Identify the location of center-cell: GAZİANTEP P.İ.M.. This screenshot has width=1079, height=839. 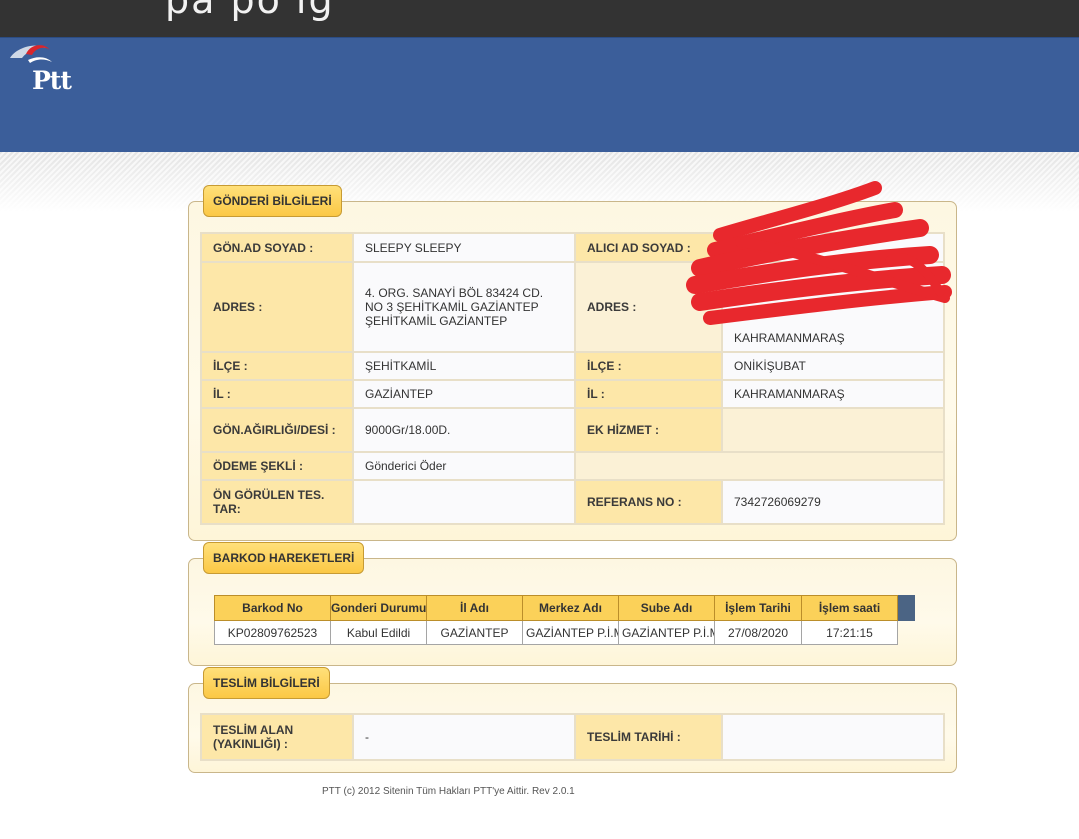
(570, 632).